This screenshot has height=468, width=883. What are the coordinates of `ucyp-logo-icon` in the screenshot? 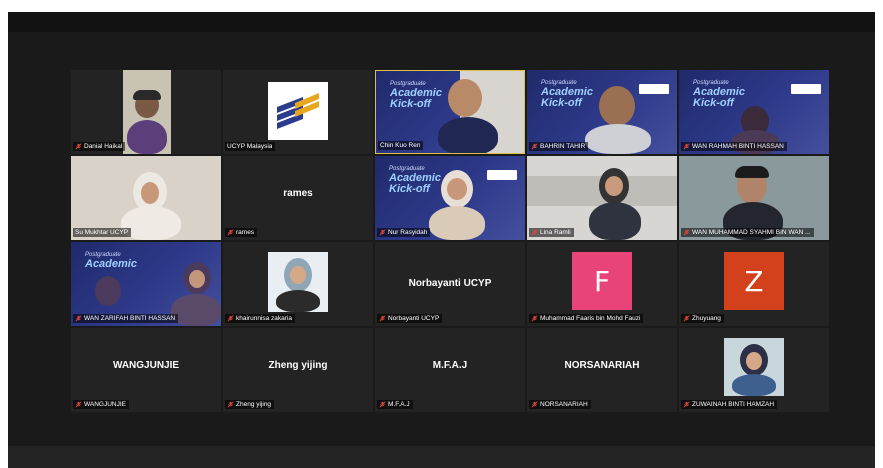 It's located at (298, 111).